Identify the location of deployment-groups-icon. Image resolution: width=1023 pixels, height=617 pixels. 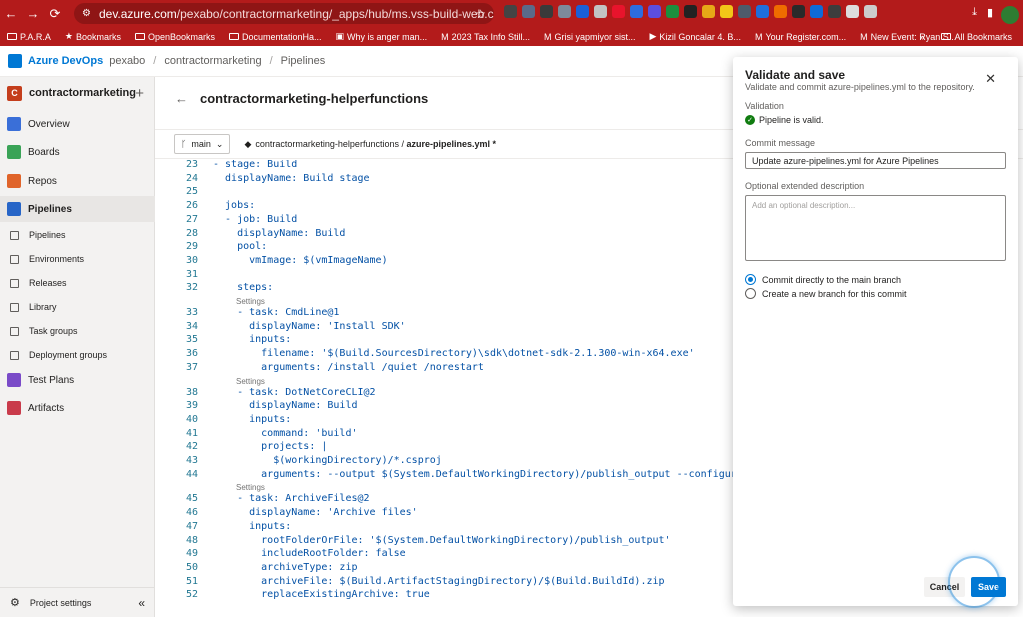
(14, 355).